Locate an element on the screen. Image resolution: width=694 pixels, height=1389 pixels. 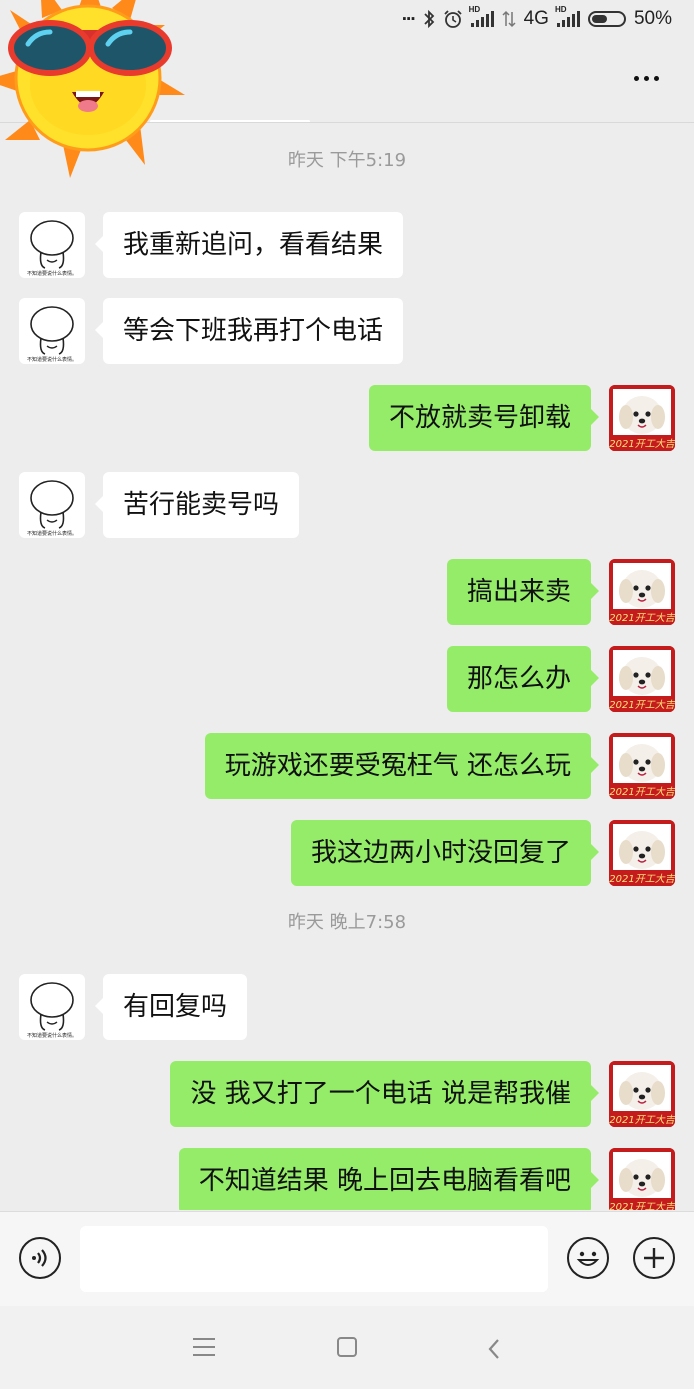
emoji-icon is located at coordinates (588, 1258).